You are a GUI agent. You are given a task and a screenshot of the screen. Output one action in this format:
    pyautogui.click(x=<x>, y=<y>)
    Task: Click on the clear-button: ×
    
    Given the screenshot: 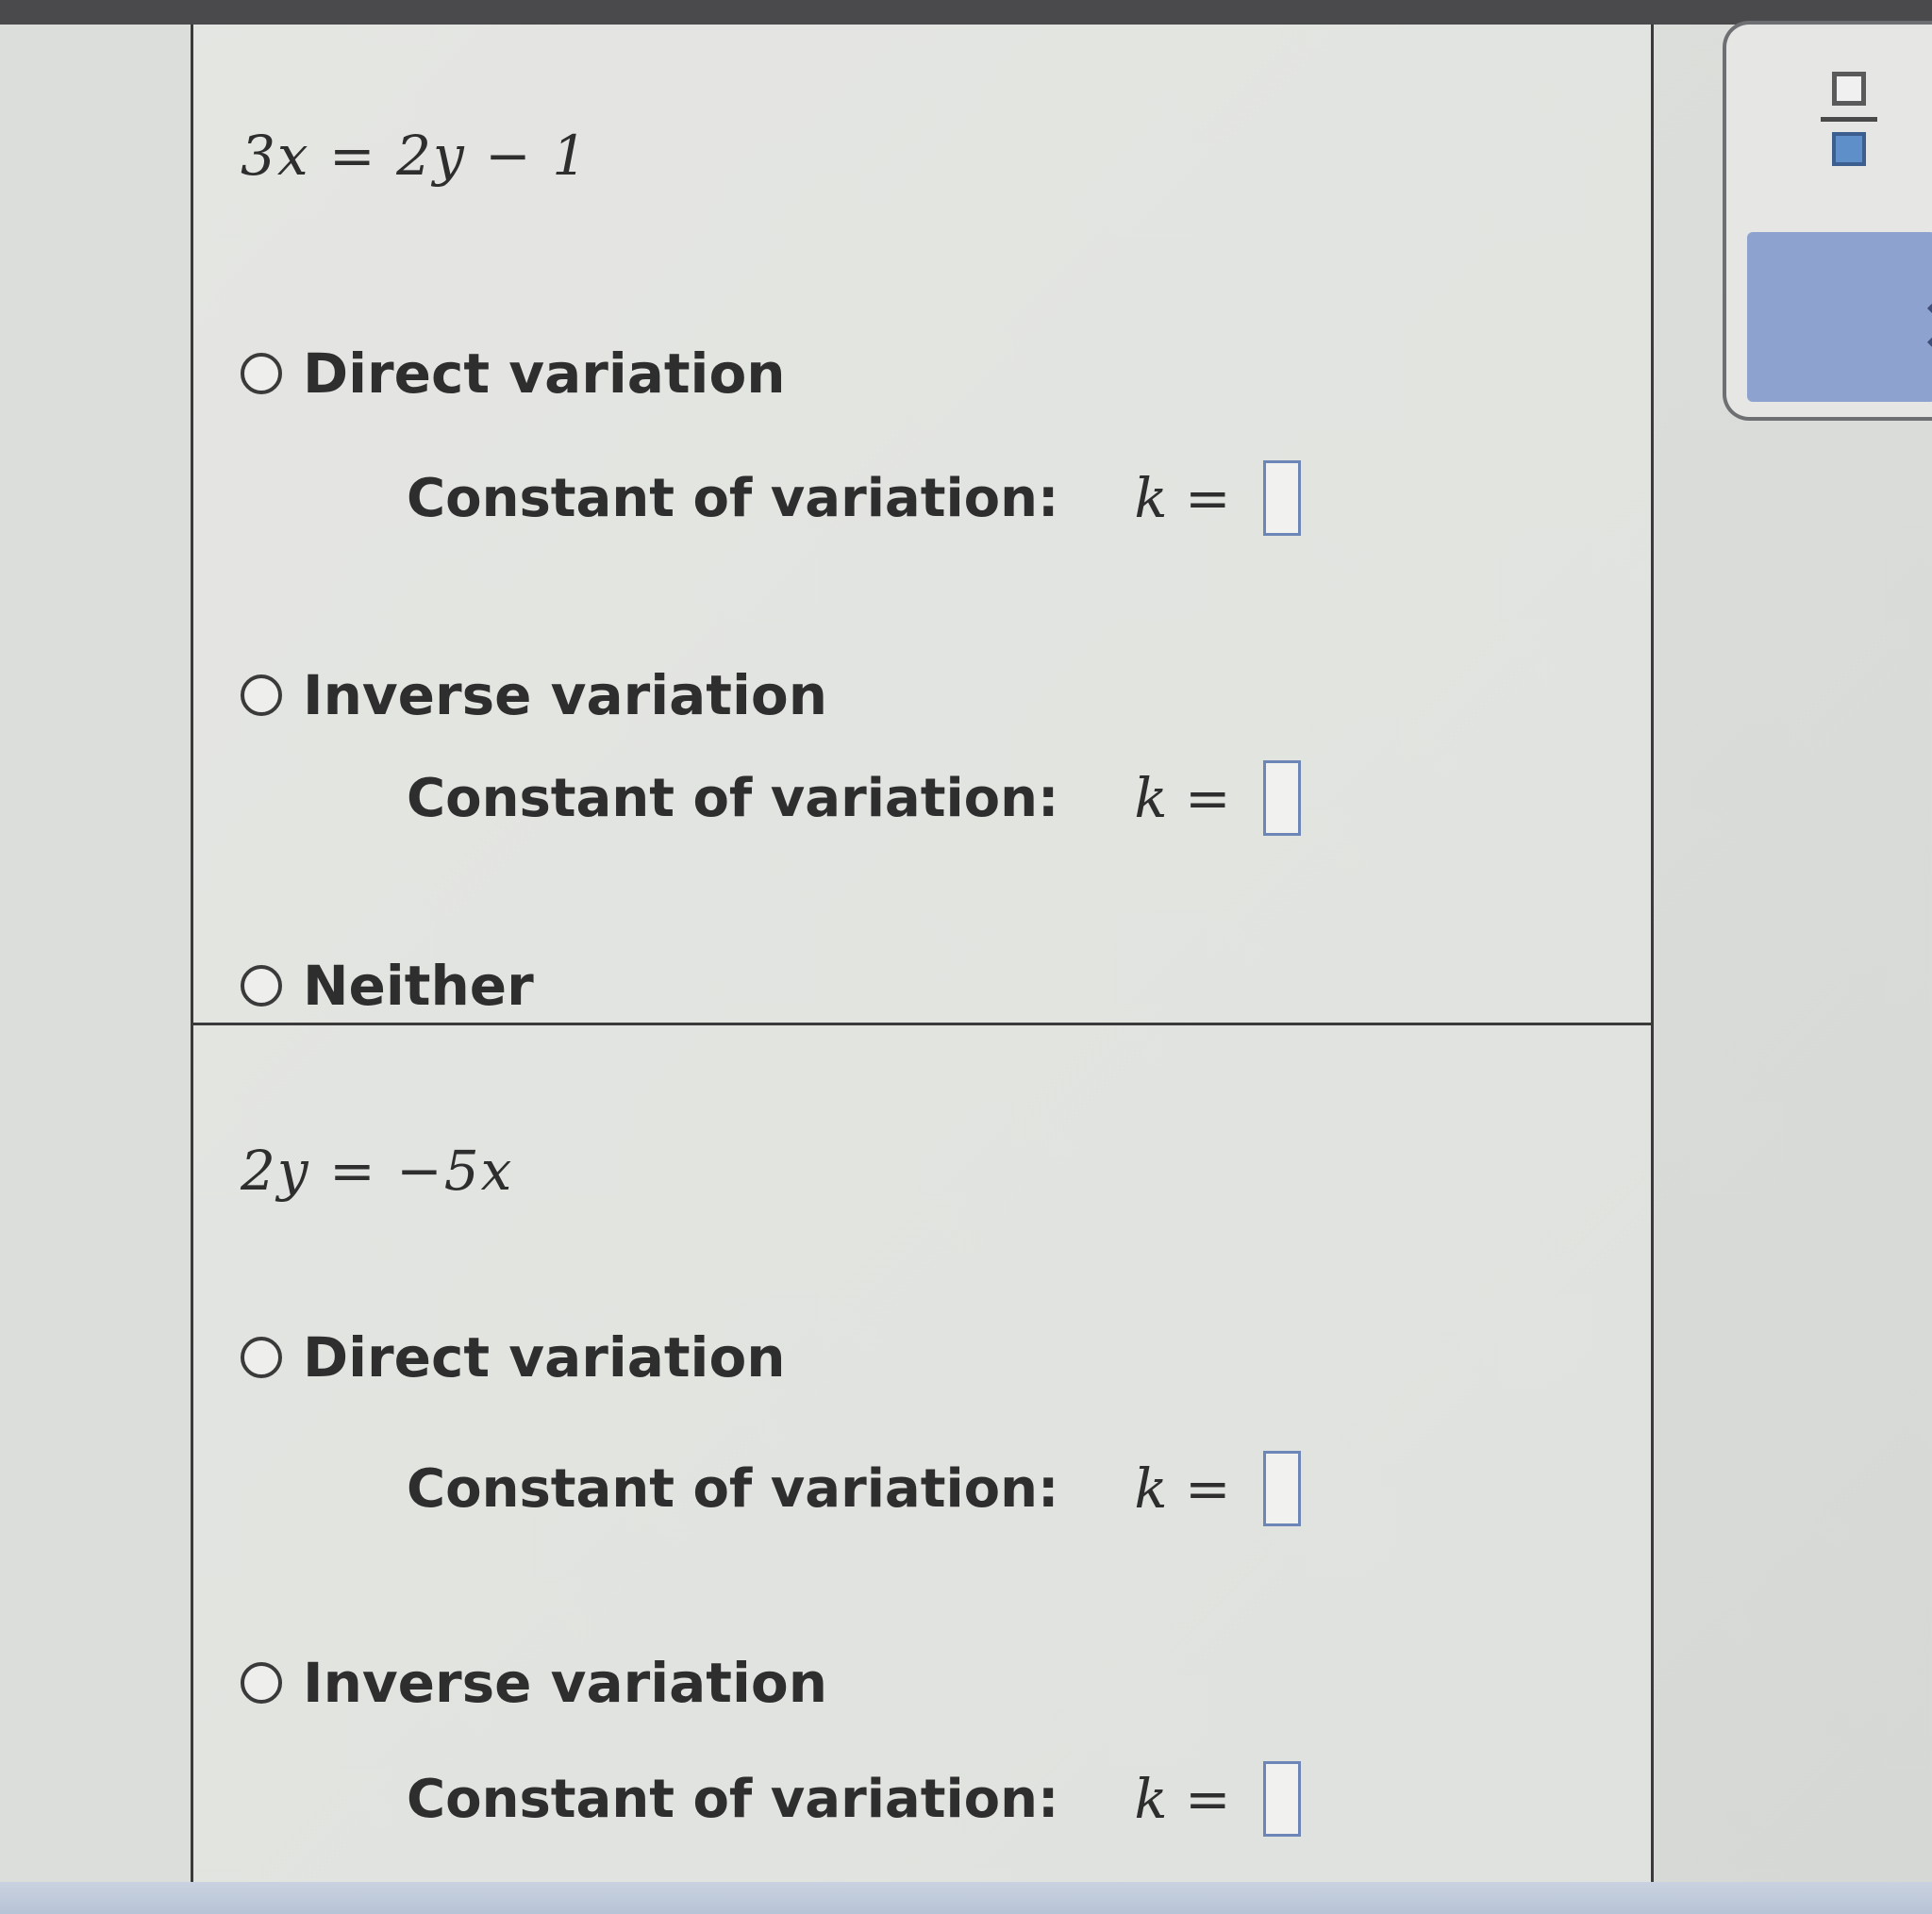 What is the action you would take?
    pyautogui.click(x=1839, y=317)
    